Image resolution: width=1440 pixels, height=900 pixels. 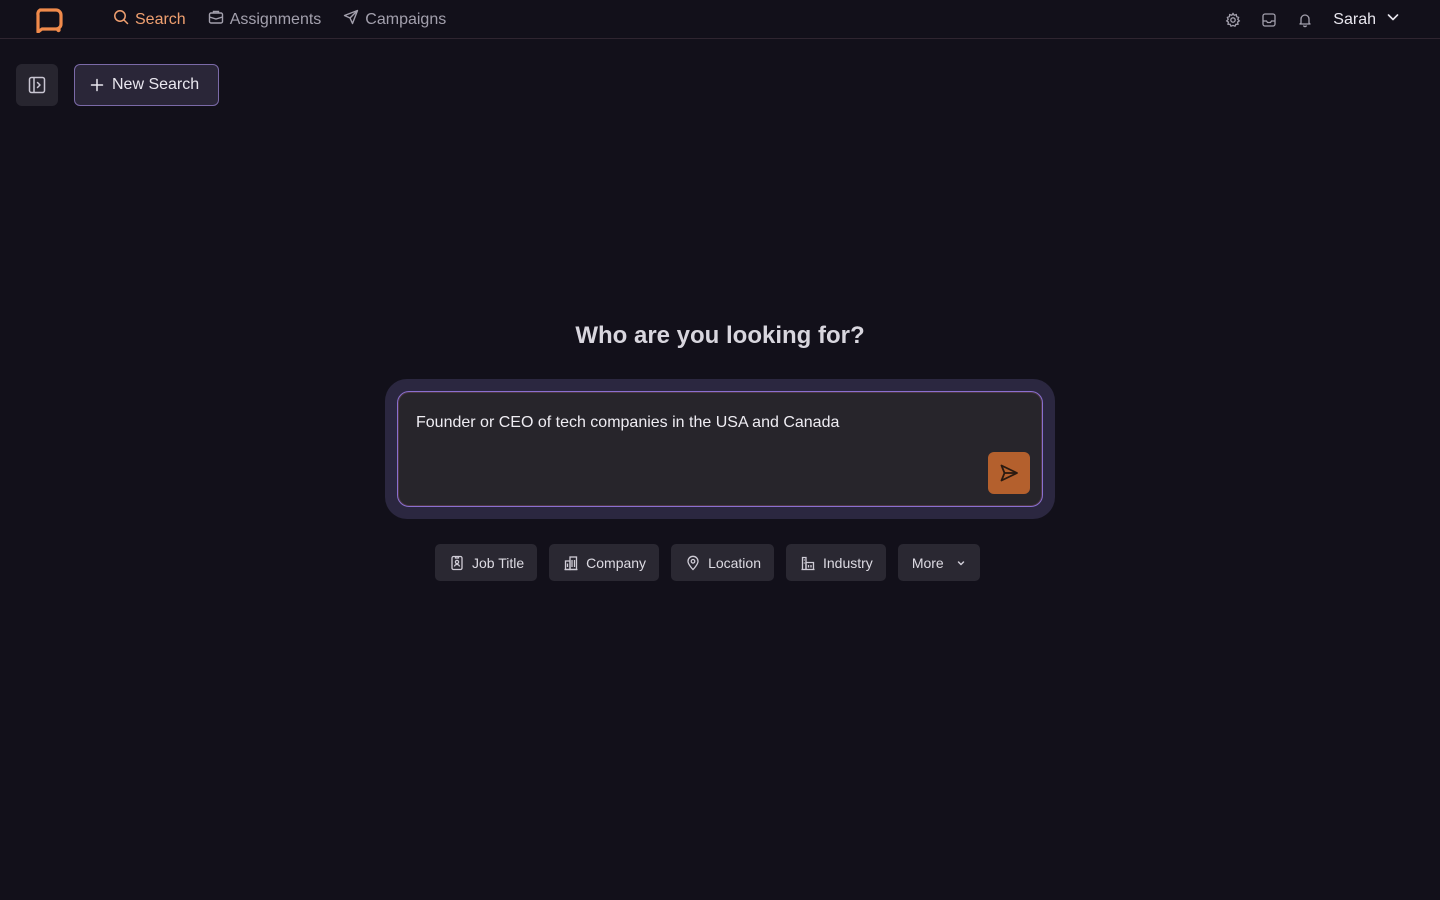 What do you see at coordinates (720, 335) in the screenshot?
I see `page-title: Who are you looking for?` at bounding box center [720, 335].